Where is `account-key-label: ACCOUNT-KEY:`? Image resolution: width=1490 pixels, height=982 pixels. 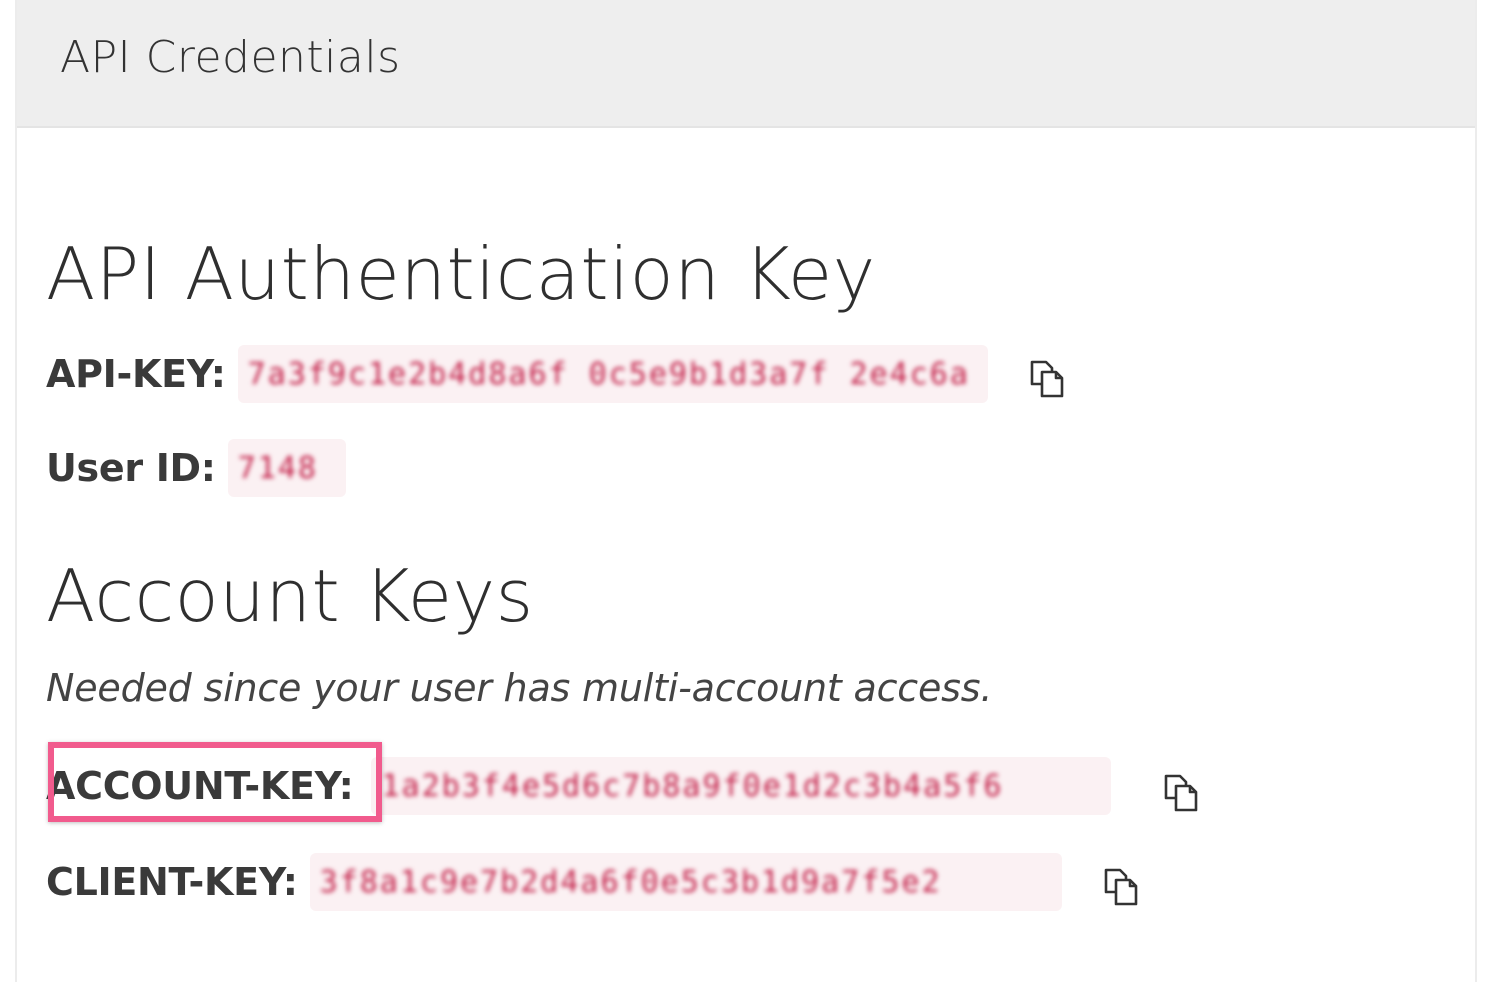
account-key-label: ACCOUNT-KEY: is located at coordinates (200, 786).